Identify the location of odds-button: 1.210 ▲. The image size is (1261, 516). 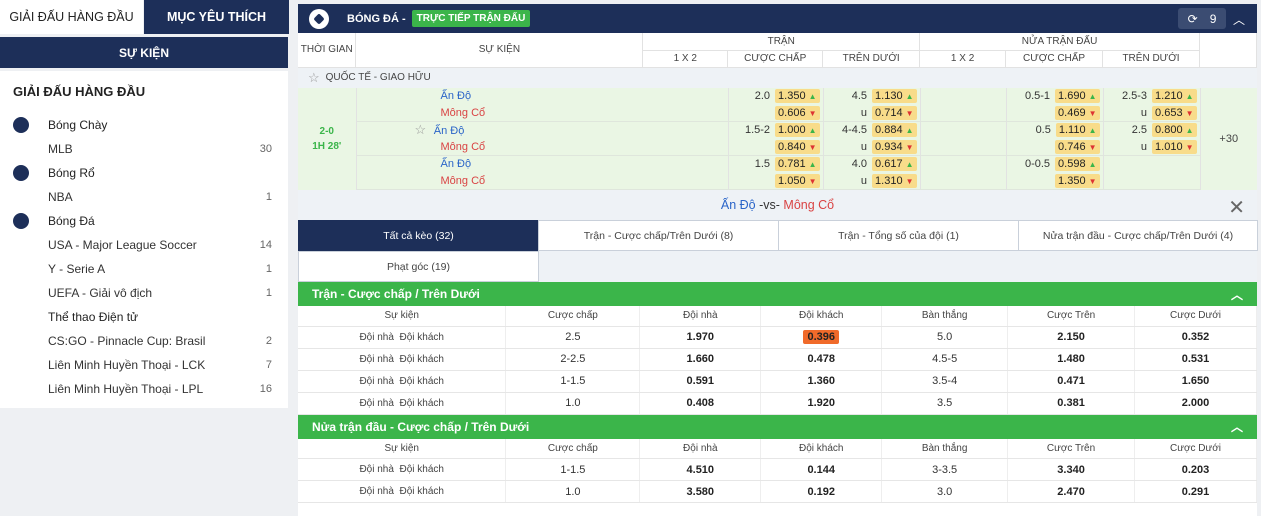
(1174, 96).